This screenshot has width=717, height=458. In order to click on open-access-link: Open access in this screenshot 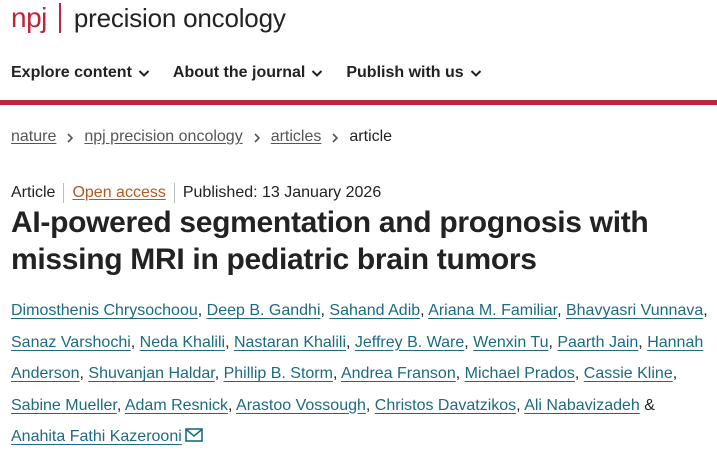, I will do `click(118, 193)`.